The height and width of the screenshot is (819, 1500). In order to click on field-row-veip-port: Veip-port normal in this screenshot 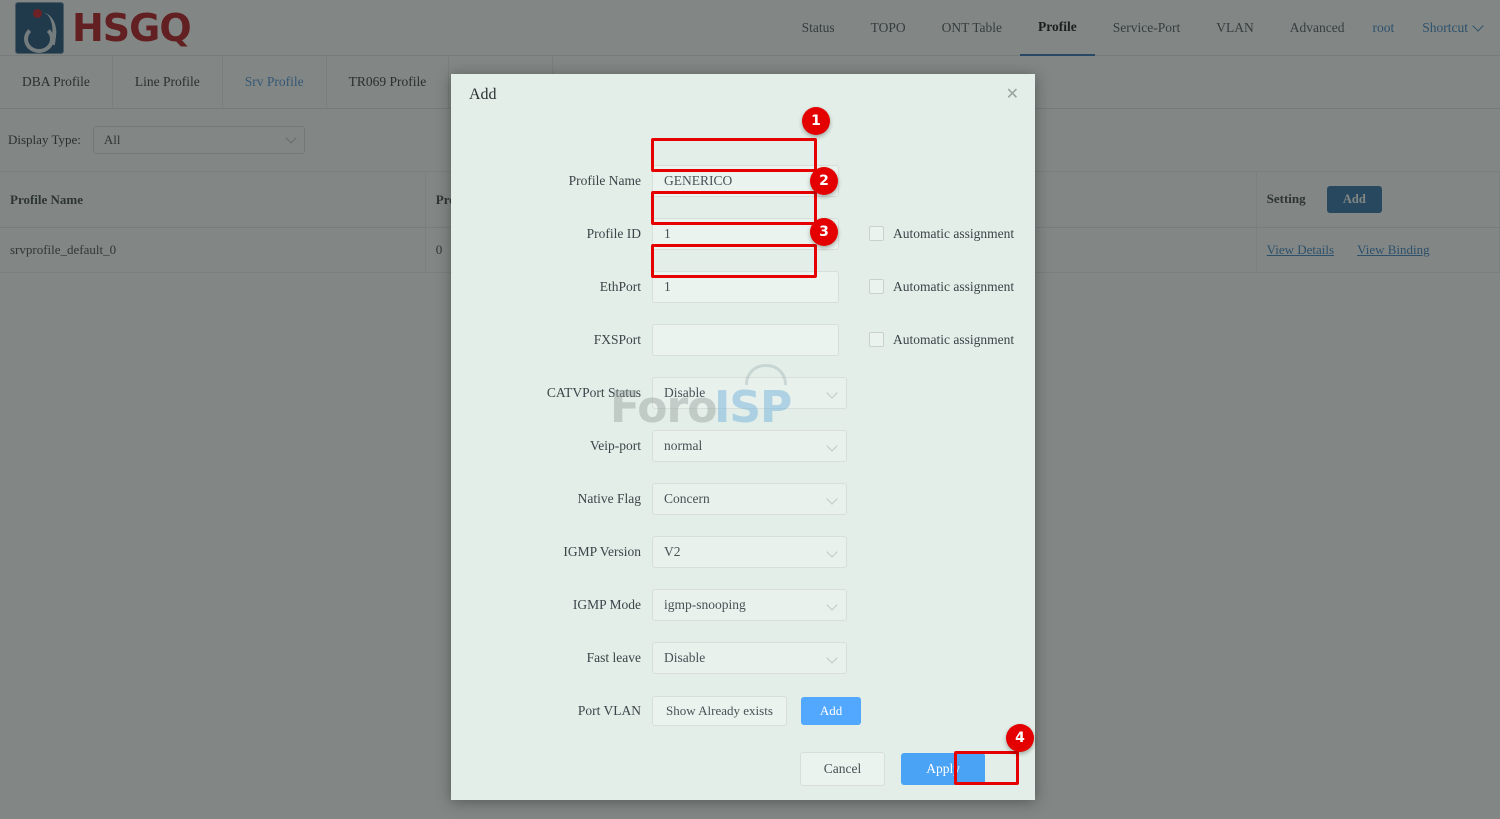, I will do `click(743, 445)`.